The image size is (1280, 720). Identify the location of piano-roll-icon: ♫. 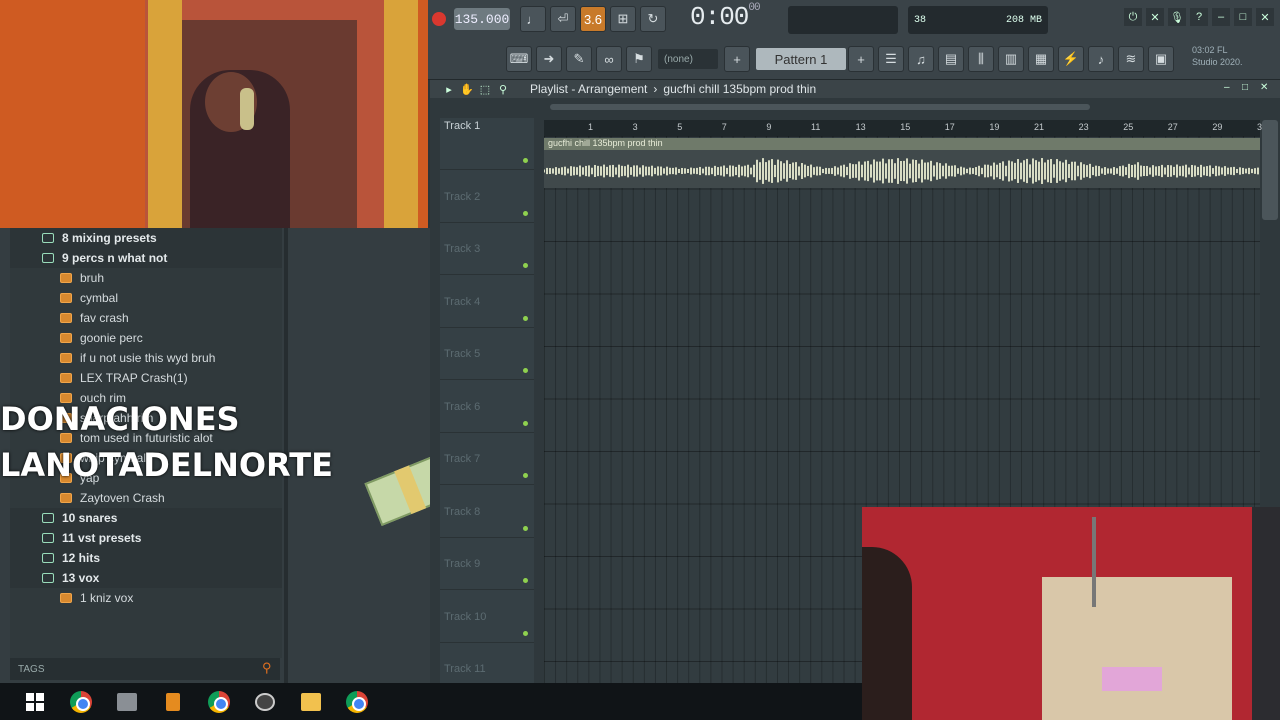
(921, 59).